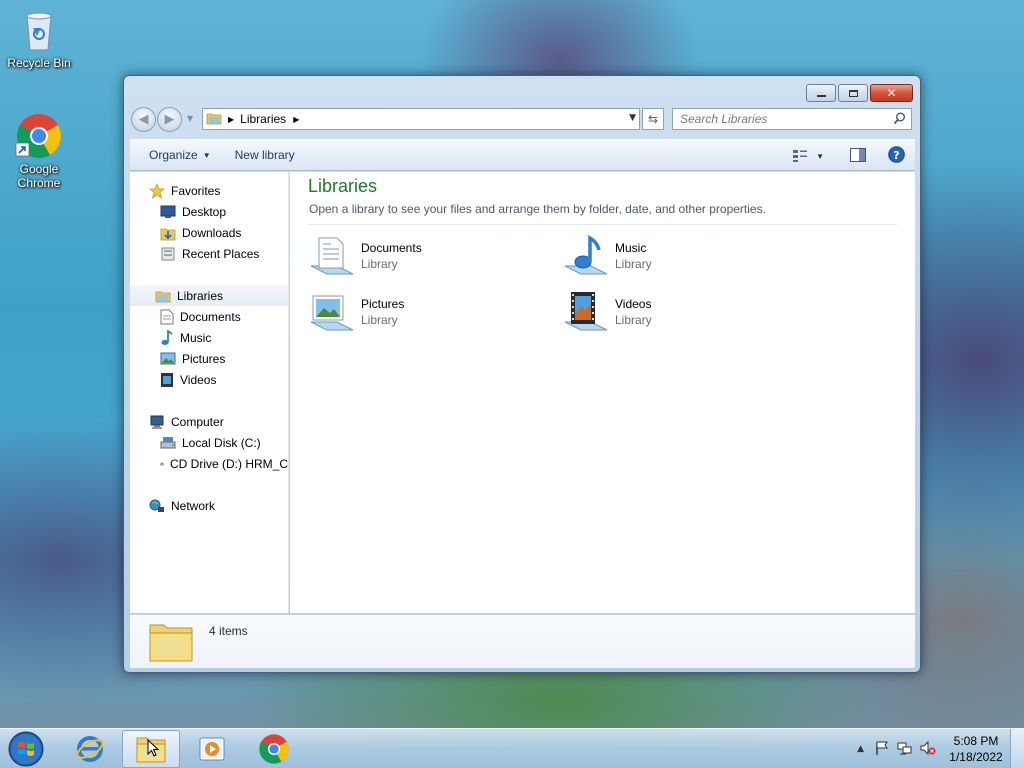 The width and height of the screenshot is (1024, 768). Describe the element at coordinates (180, 155) in the screenshot. I see `organize-button: Organize ▼` at that location.